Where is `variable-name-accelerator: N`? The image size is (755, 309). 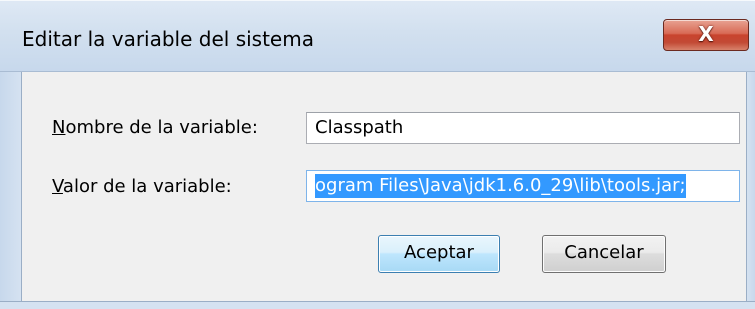
variable-name-accelerator: N is located at coordinates (59, 127).